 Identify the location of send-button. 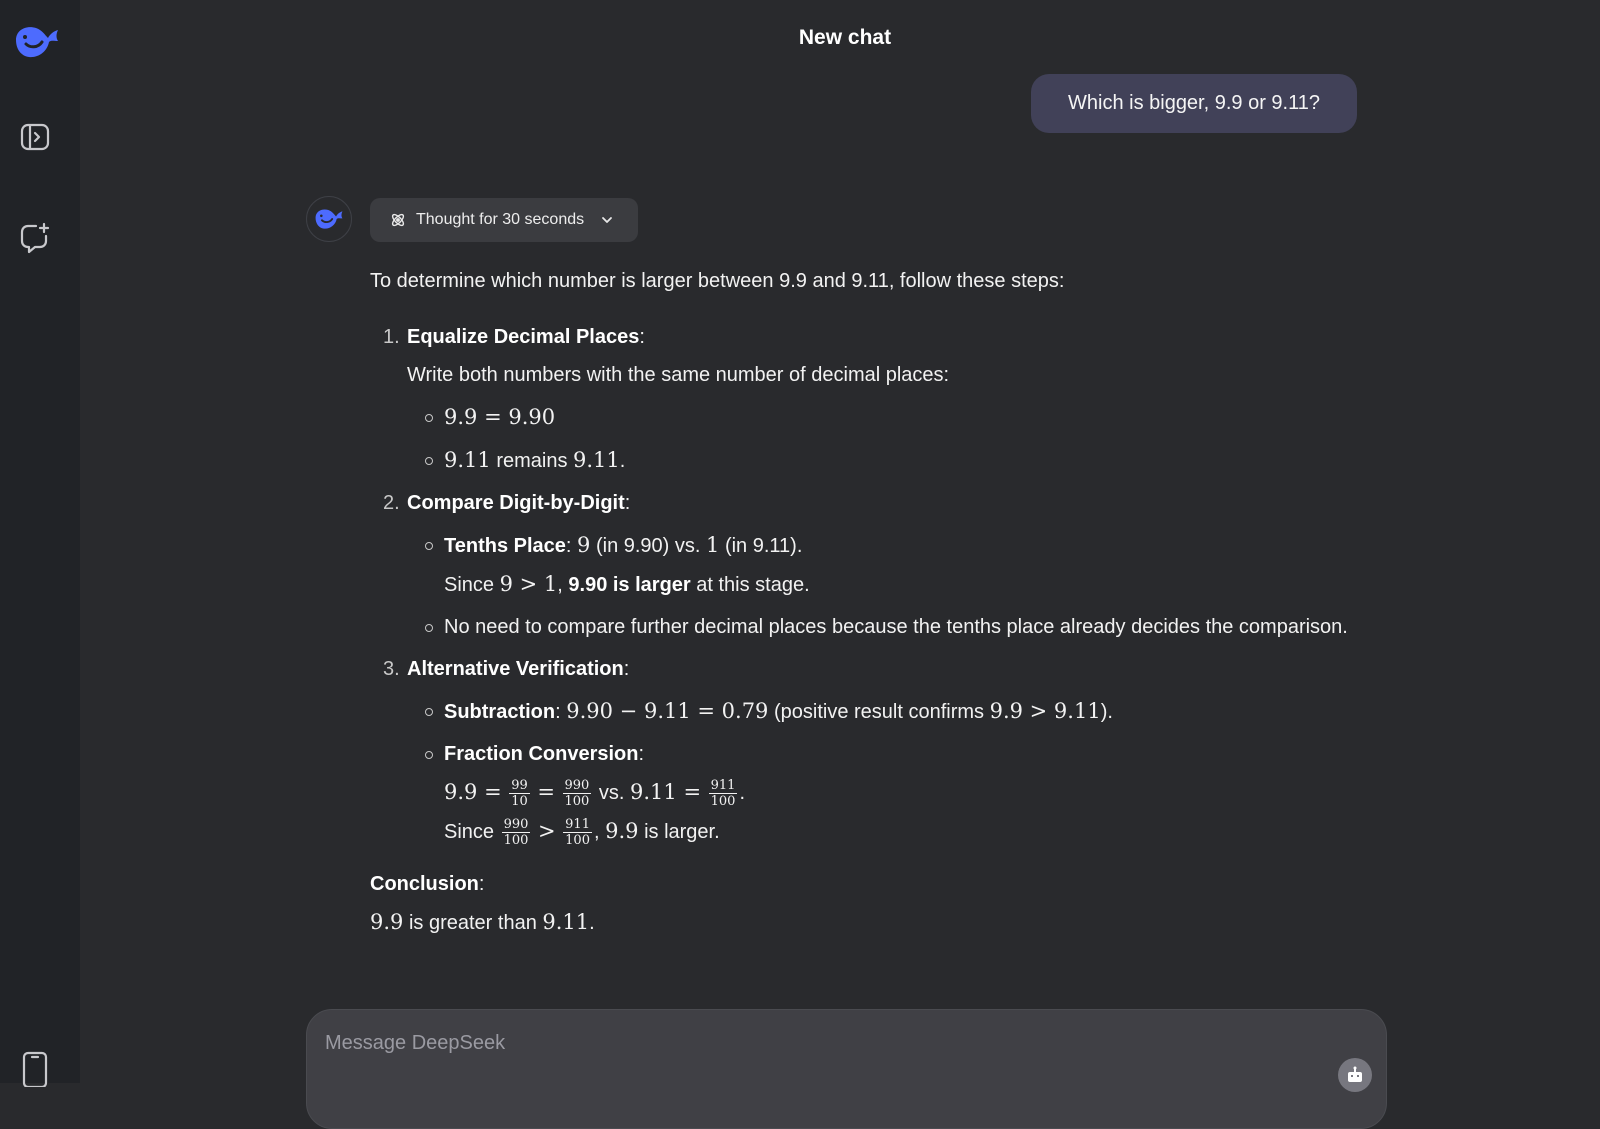
(1355, 1075).